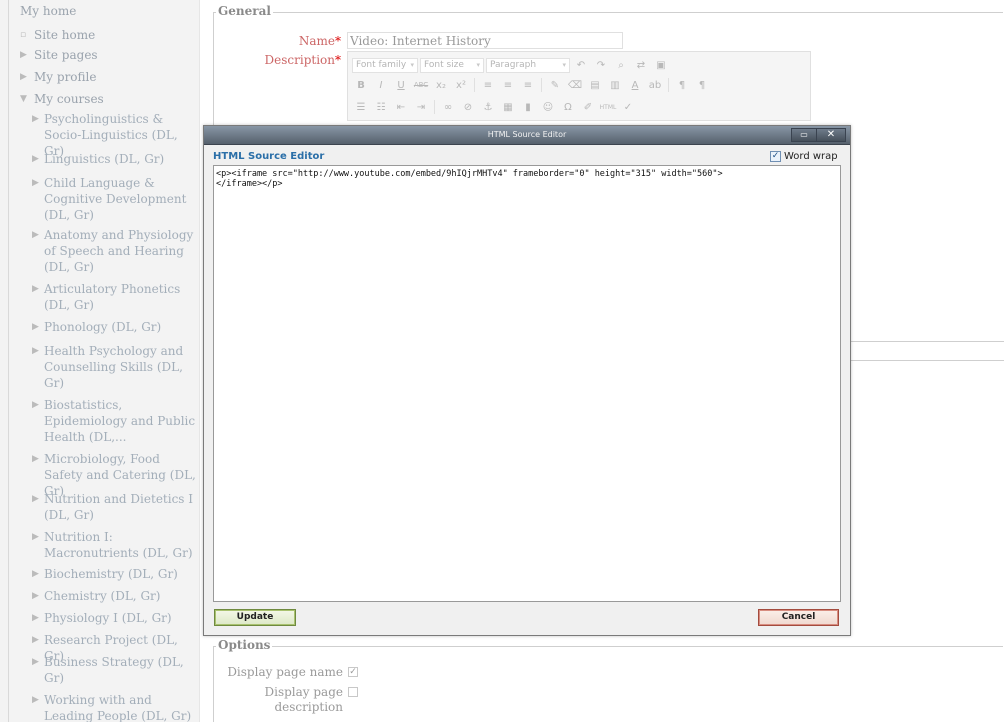 Image resolution: width=1004 pixels, height=722 pixels. I want to click on sidebar-item-site-pages: ▶ Site pages, so click(108, 55).